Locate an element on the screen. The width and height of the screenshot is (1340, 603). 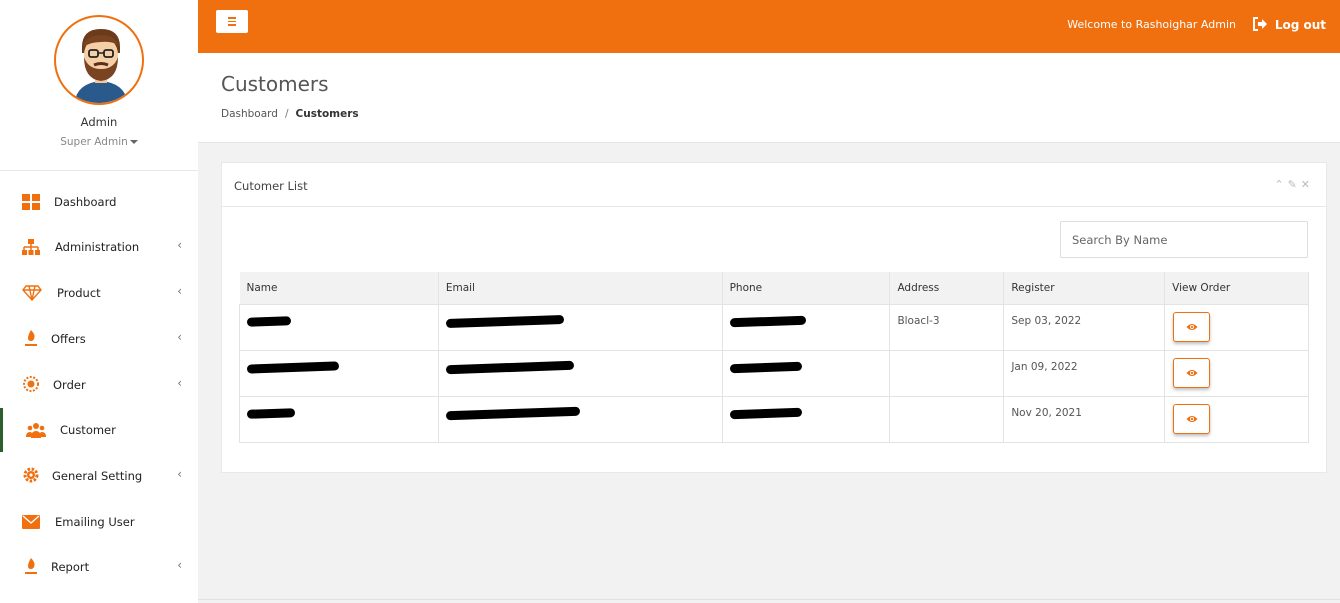
profile-role-label: Super Admin is located at coordinates (94, 142).